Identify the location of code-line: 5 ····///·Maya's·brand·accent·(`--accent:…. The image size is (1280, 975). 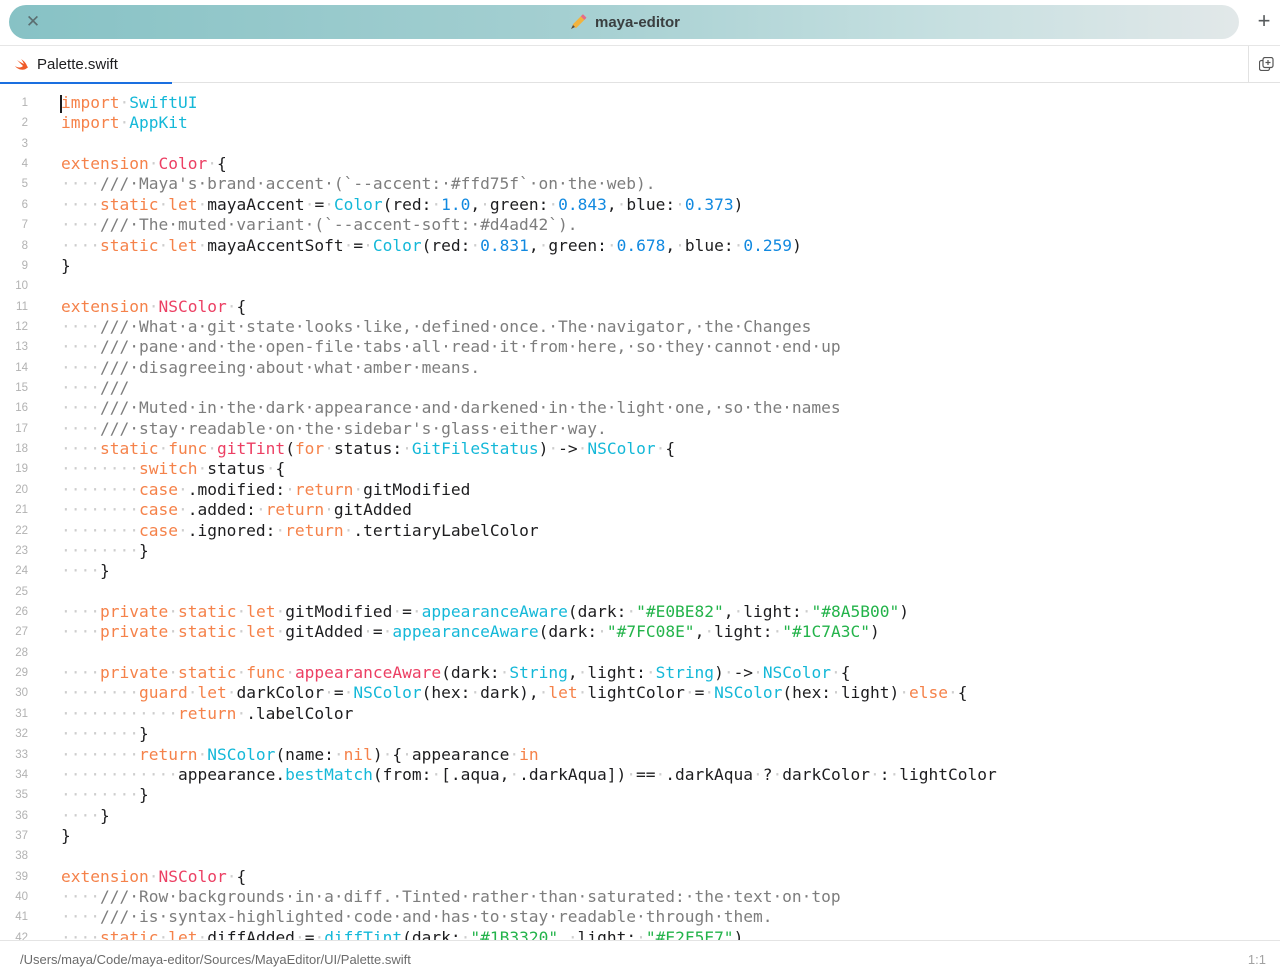
(640, 184).